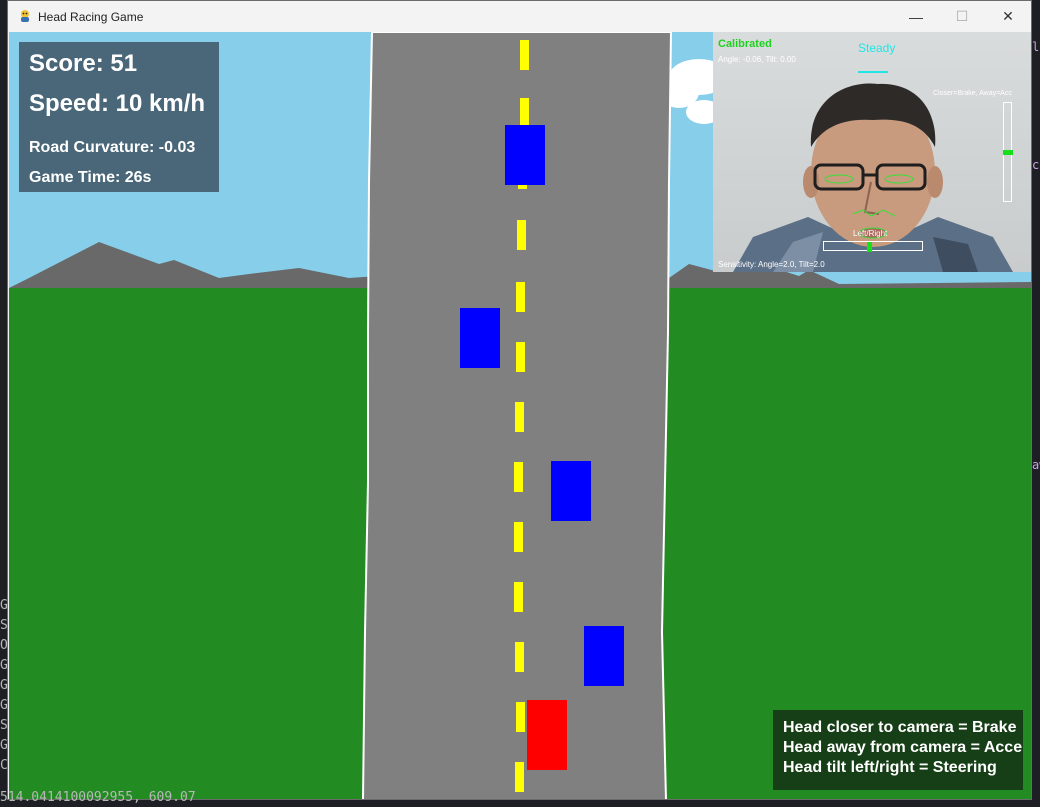 This screenshot has height=807, width=1040. Describe the element at coordinates (873, 72) in the screenshot. I see `head-state-underline` at that location.